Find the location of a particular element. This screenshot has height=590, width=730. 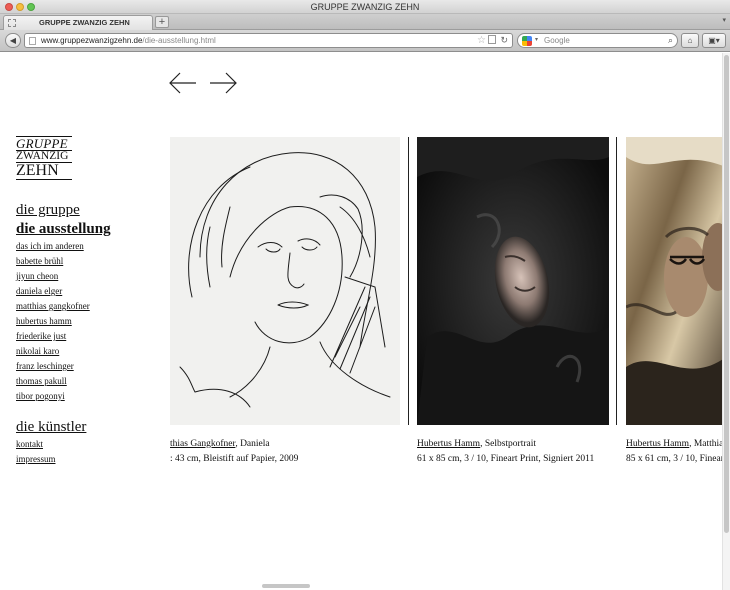

reload-icon: ↻ is located at coordinates (504, 40).